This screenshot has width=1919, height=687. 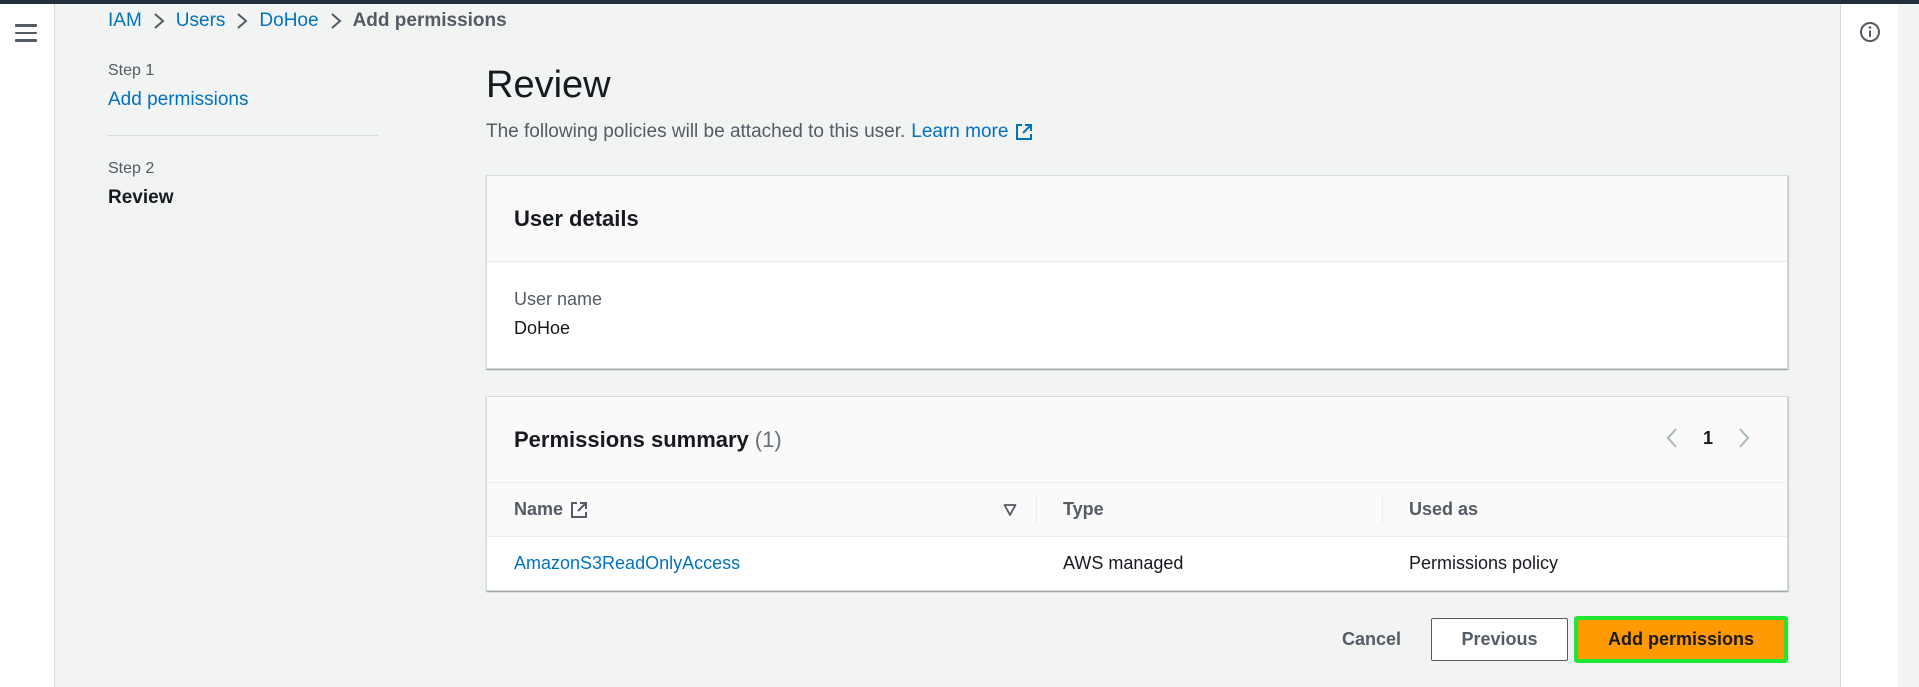 I want to click on step-2-current: Review, so click(x=141, y=197).